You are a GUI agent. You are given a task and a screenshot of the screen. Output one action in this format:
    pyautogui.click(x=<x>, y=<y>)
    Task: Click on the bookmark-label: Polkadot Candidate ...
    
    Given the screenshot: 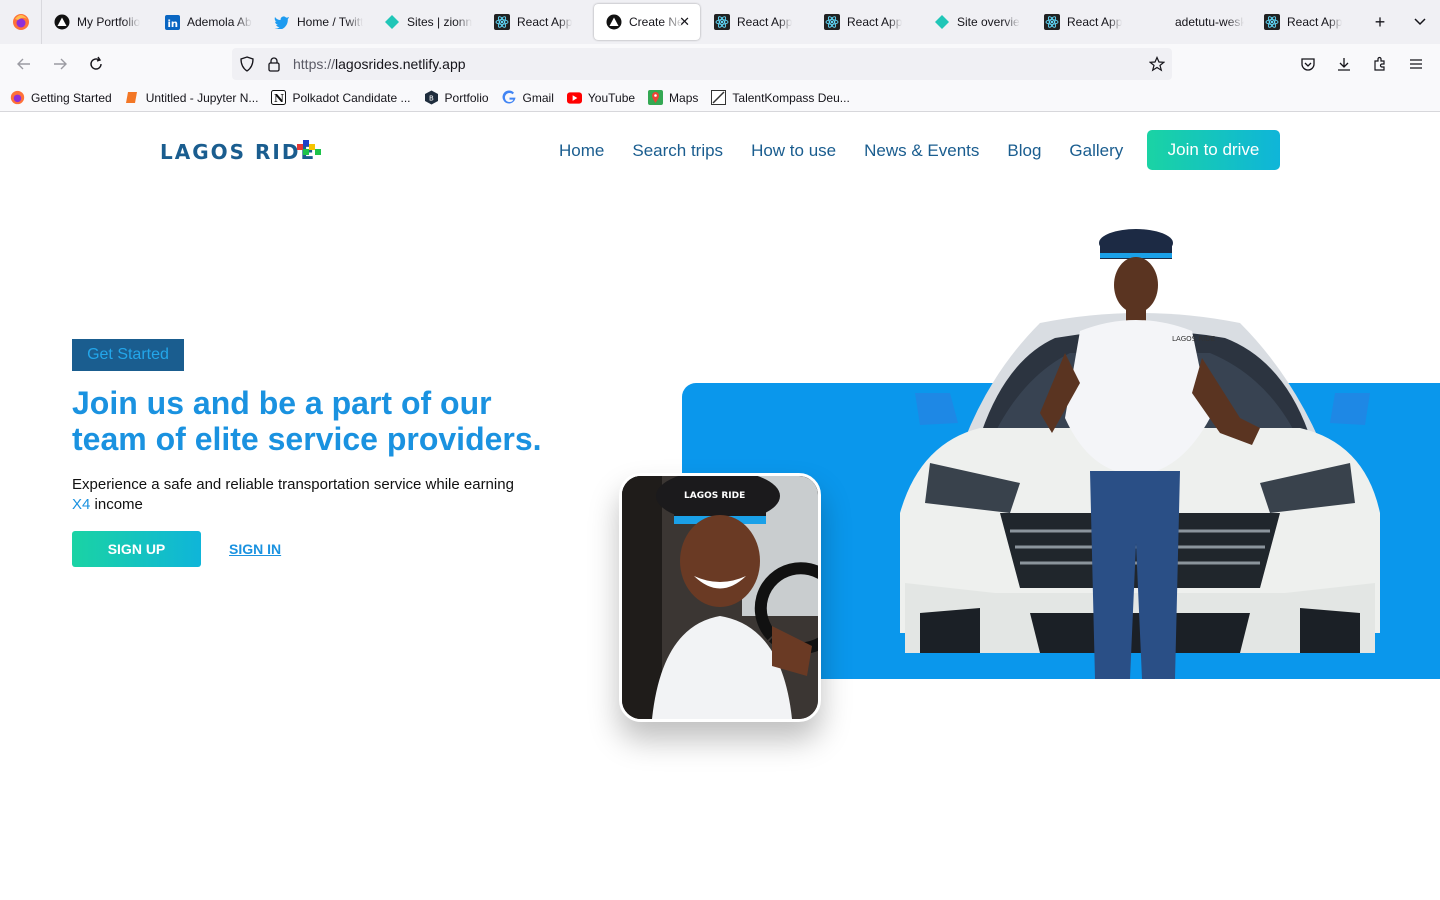 What is the action you would take?
    pyautogui.click(x=351, y=97)
    